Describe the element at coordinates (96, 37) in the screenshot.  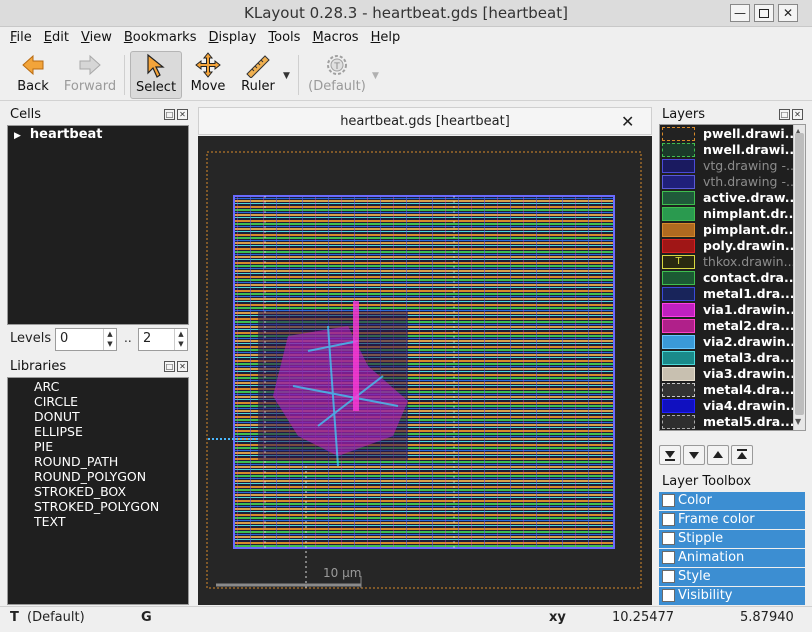
I see `menu-view: View` at that location.